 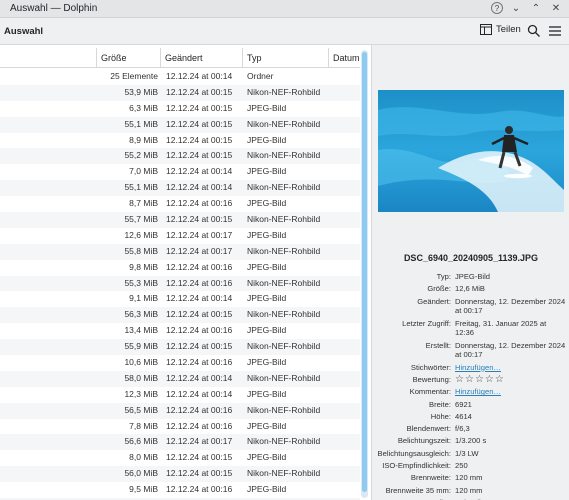 I want to click on metadata-key: Breite:, so click(x=440, y=404).